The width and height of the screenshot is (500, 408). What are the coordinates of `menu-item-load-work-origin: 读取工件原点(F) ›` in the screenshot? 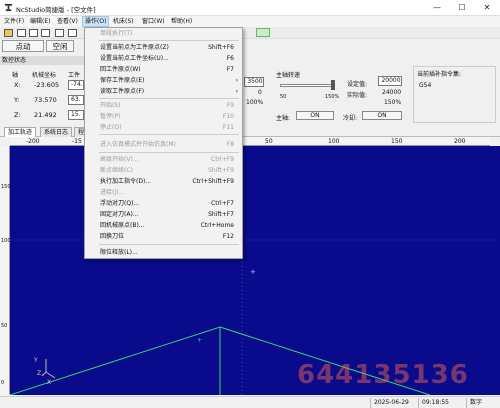 It's located at (163, 91).